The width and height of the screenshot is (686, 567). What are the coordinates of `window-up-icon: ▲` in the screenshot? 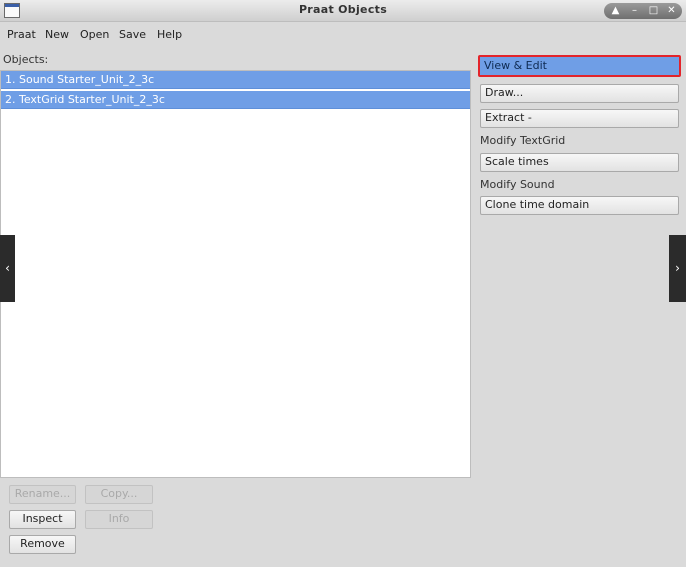 It's located at (615, 11).